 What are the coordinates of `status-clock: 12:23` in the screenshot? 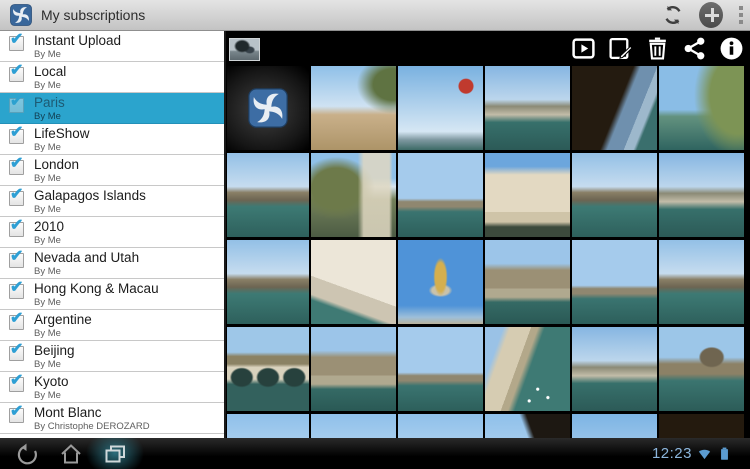 It's located at (671, 453).